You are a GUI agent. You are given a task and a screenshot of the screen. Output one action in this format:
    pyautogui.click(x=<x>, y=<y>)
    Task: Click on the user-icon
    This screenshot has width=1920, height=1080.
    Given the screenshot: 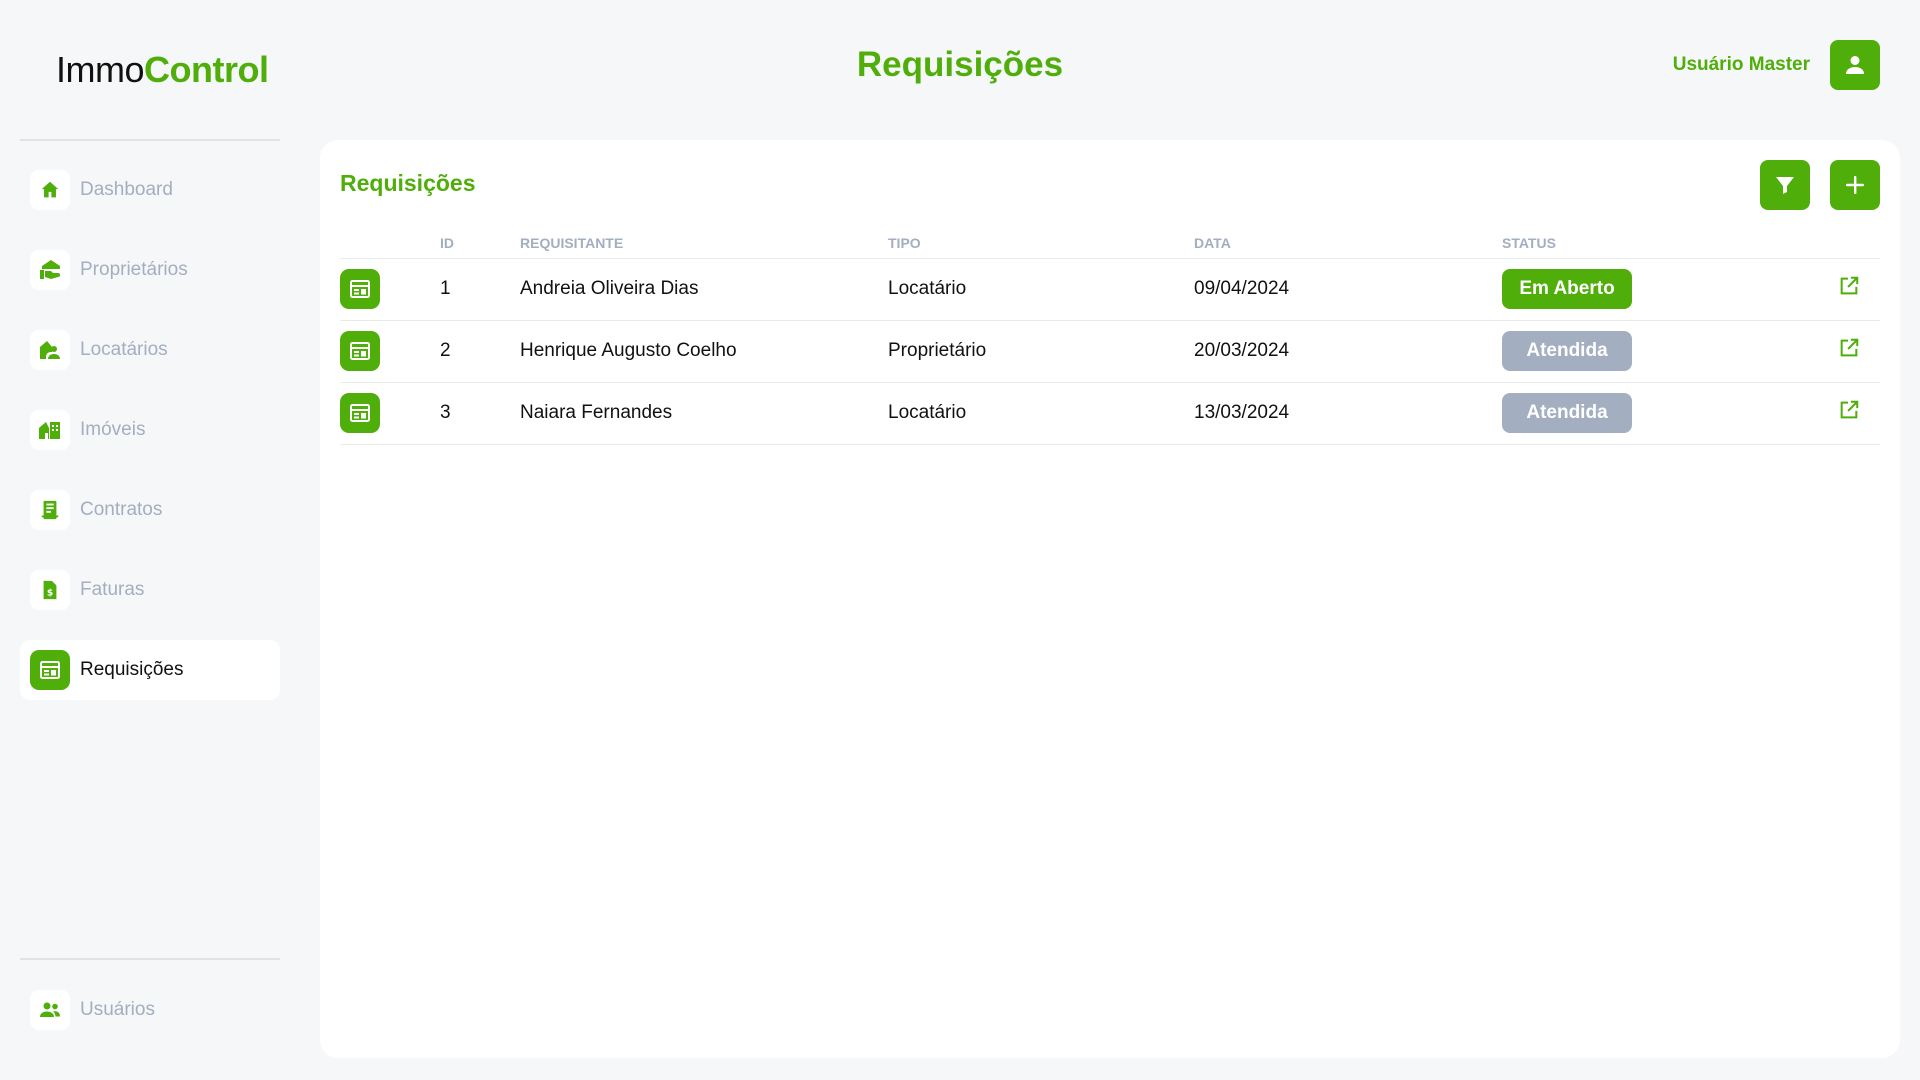 What is the action you would take?
    pyautogui.click(x=1855, y=65)
    